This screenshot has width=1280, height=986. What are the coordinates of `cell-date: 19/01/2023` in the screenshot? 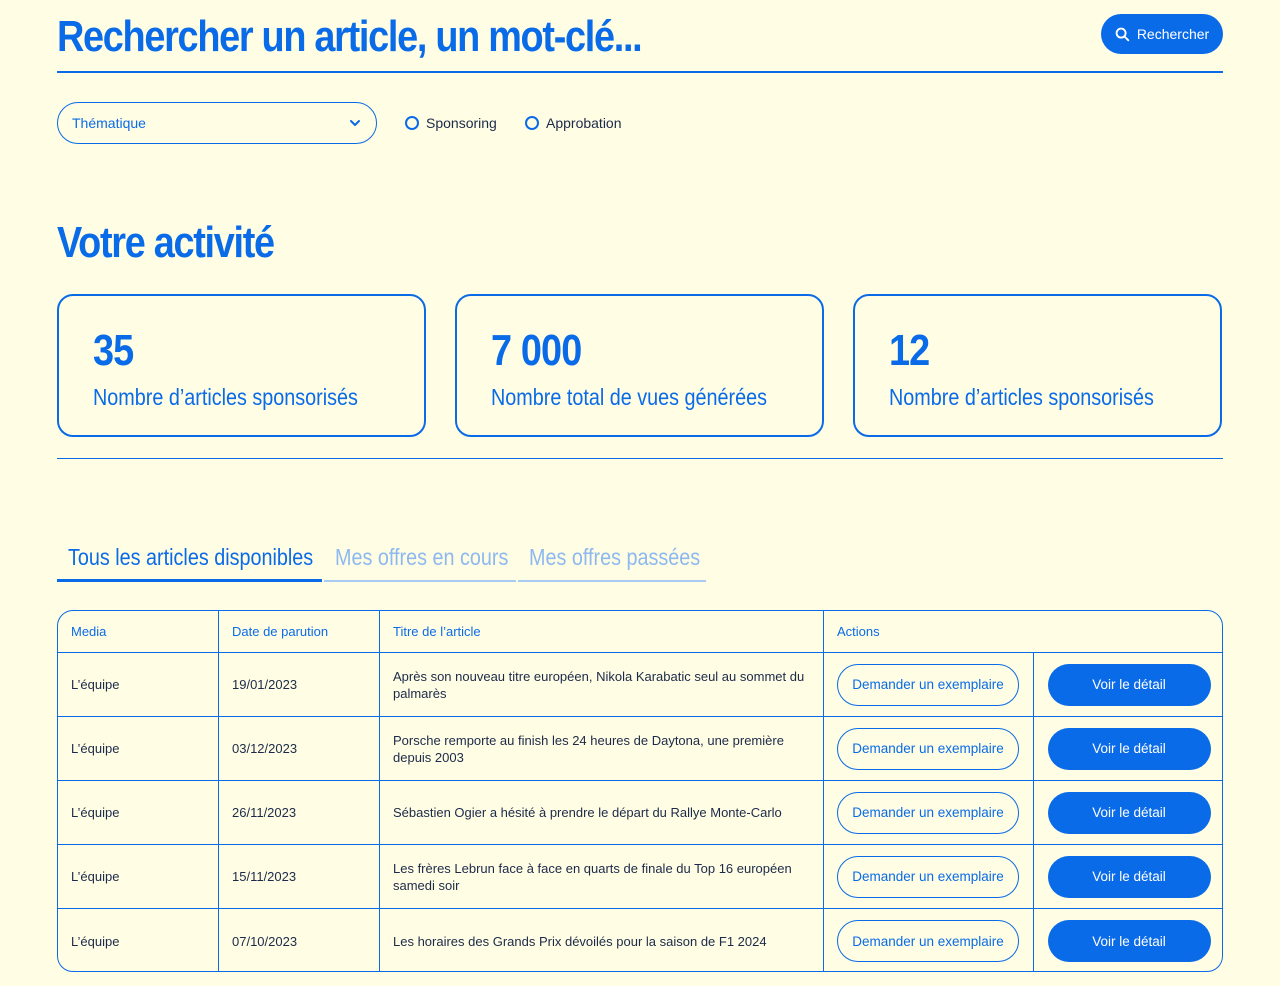 It's located at (299, 684).